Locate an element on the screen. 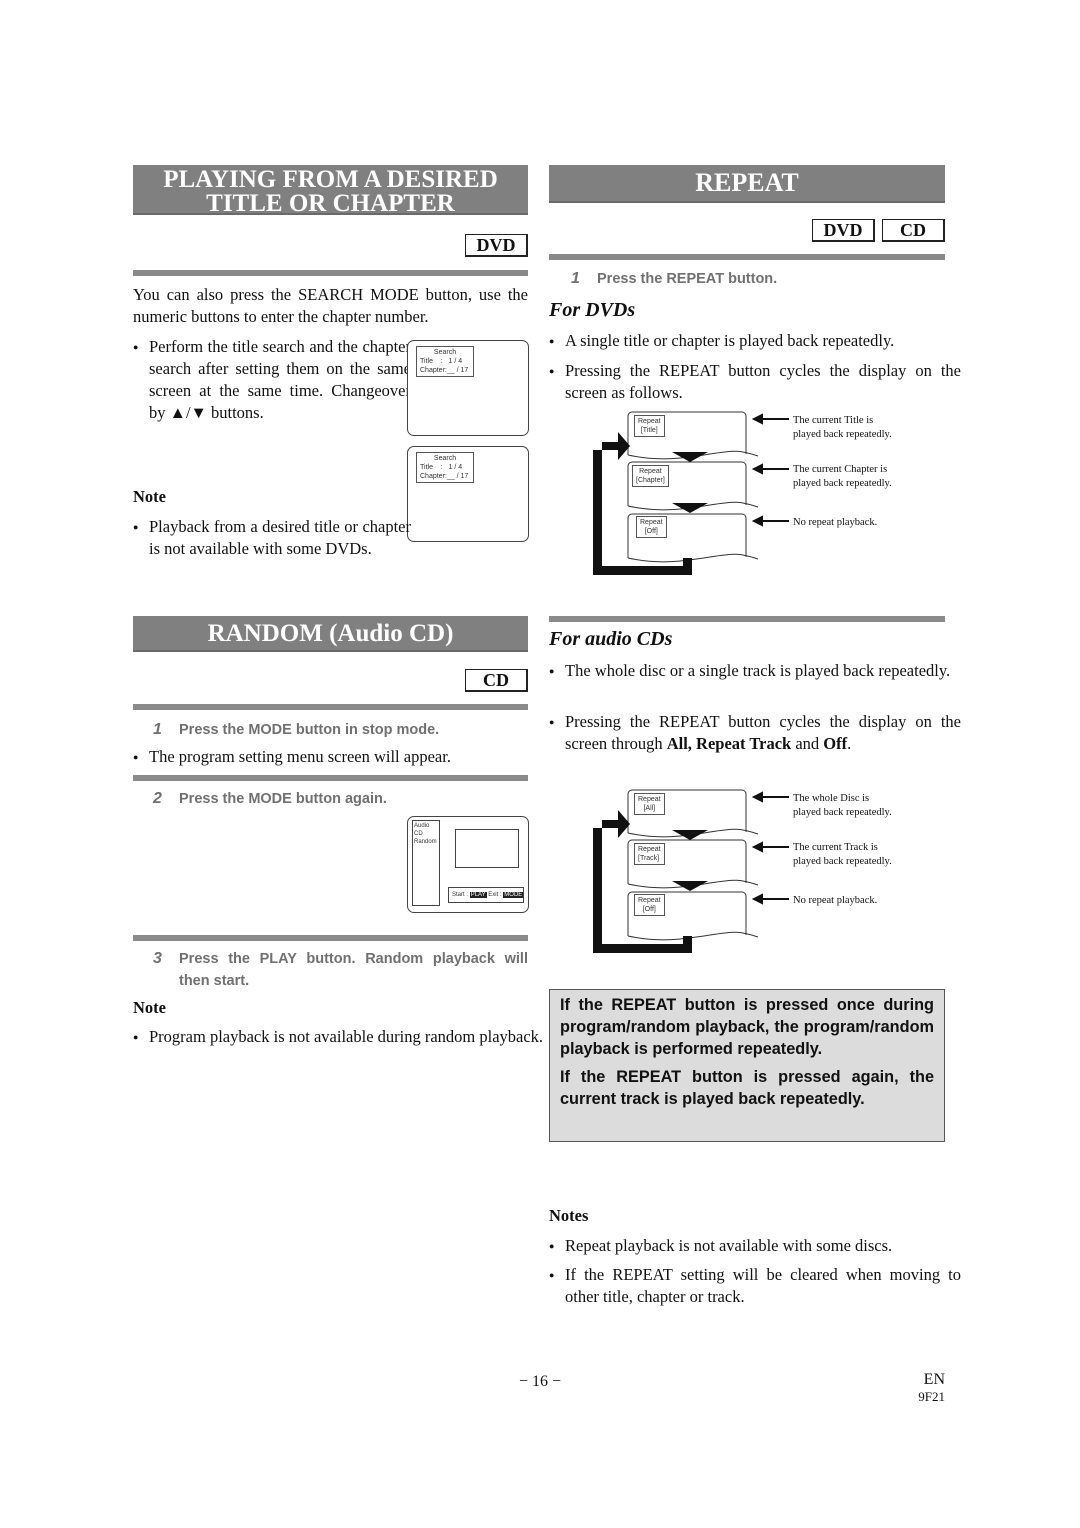 The width and height of the screenshot is (1080, 1528). start-label: Start : is located at coordinates (460, 895).